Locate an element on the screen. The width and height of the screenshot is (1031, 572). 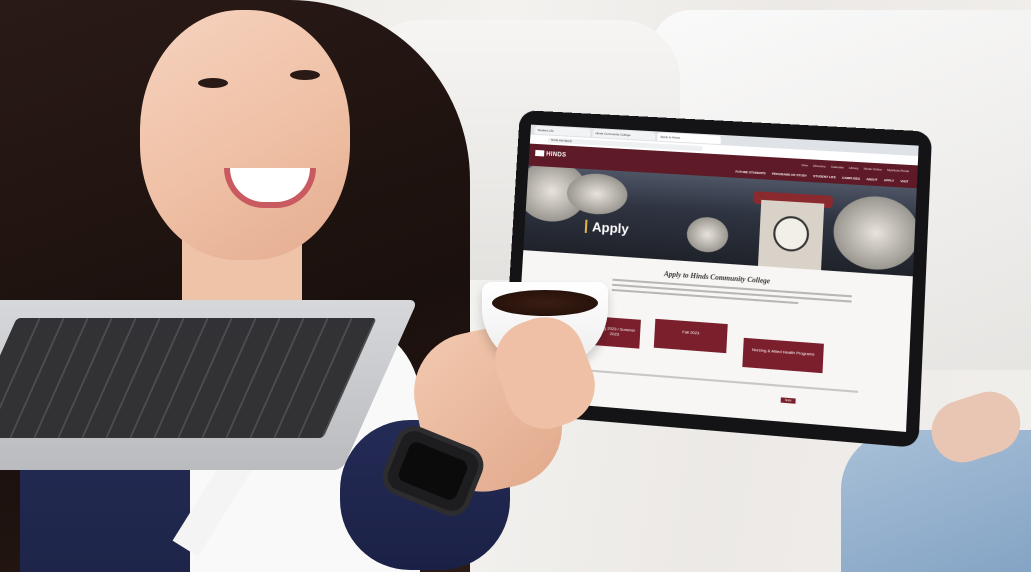
utility-link: Give is located at coordinates (804, 165).